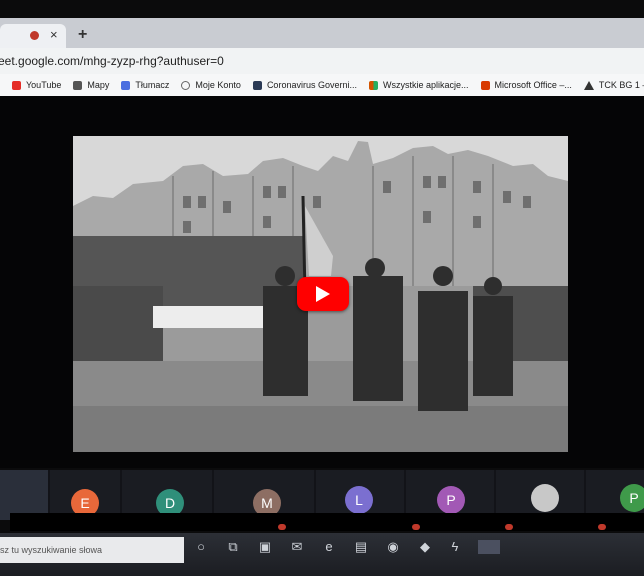 This screenshot has width=644, height=576. What do you see at coordinates (361, 547) in the screenshot?
I see `photos-icon: ▤` at bounding box center [361, 547].